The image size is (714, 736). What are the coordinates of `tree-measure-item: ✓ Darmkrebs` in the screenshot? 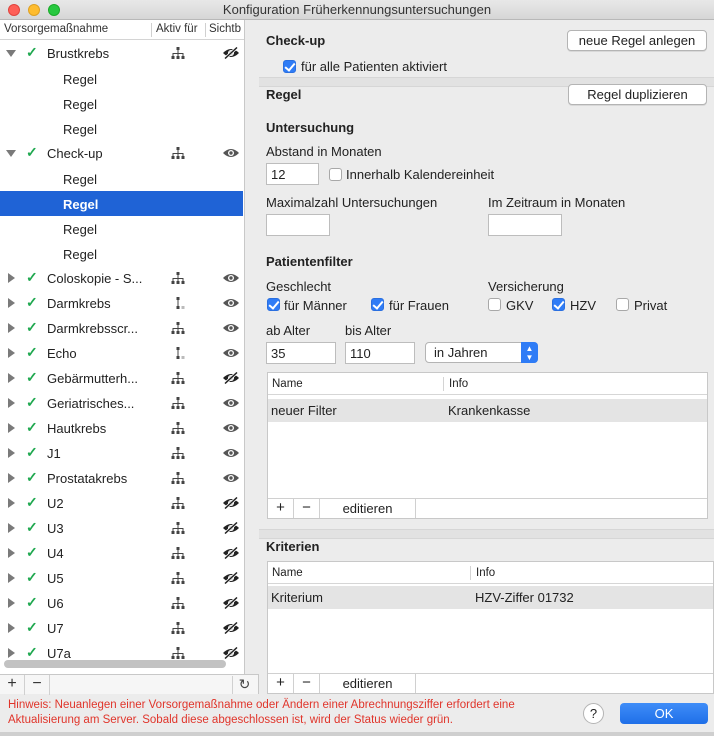 It's located at (121, 303).